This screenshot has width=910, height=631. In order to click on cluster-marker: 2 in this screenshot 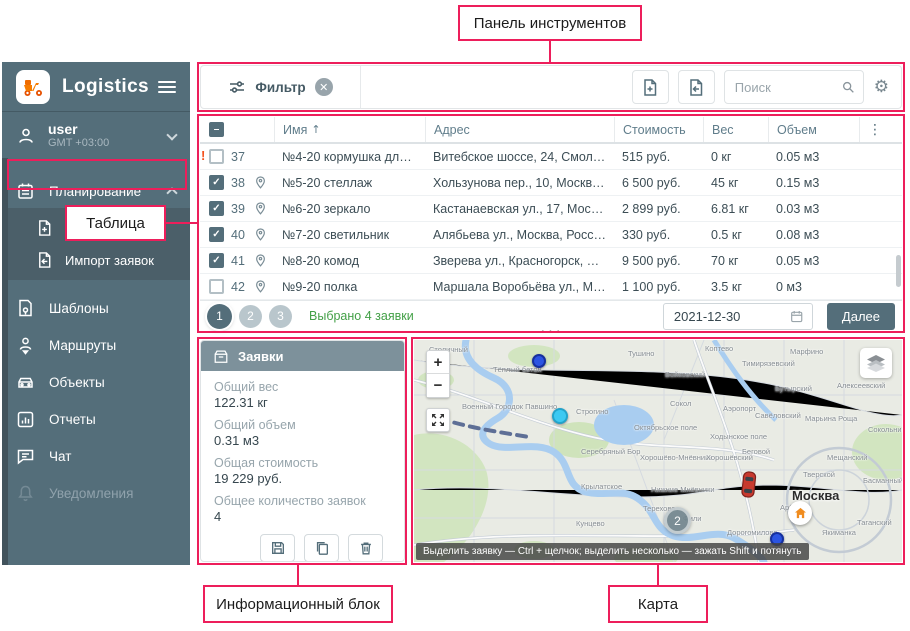, I will do `click(677, 520)`.